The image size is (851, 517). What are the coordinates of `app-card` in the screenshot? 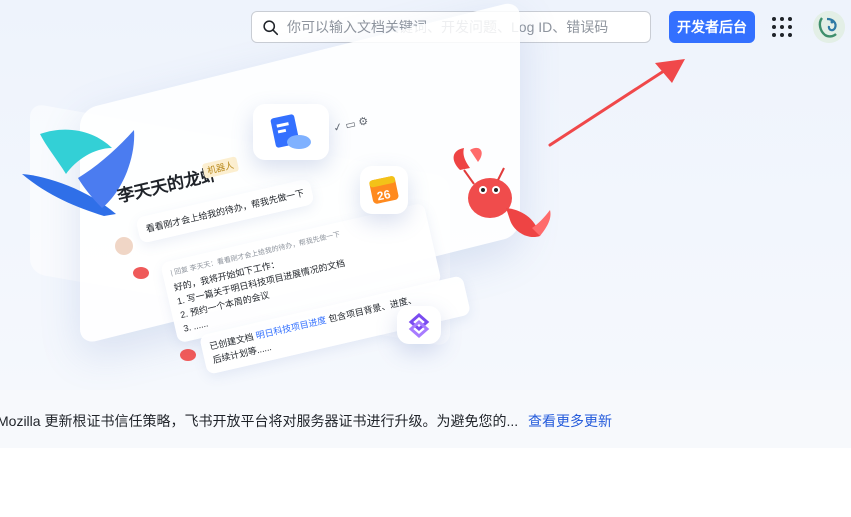 It's located at (419, 325).